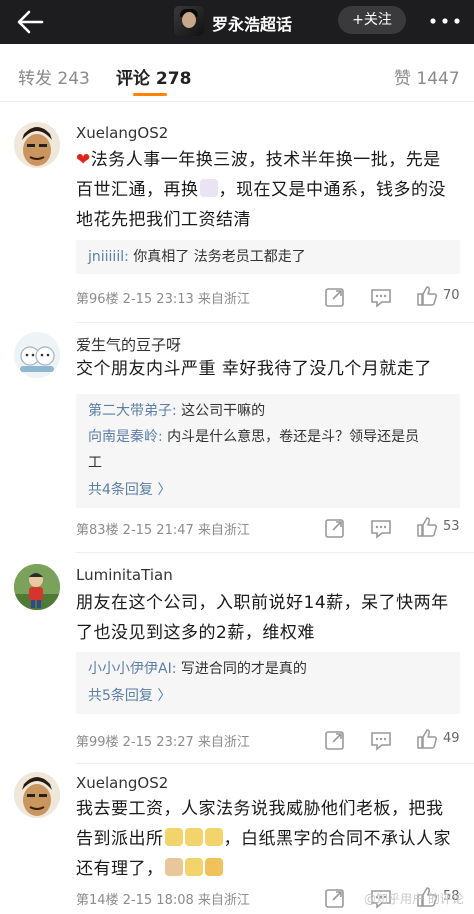  Describe the element at coordinates (268, 490) in the screenshot. I see `more-replies-link: 共4条回复 〉` at that location.